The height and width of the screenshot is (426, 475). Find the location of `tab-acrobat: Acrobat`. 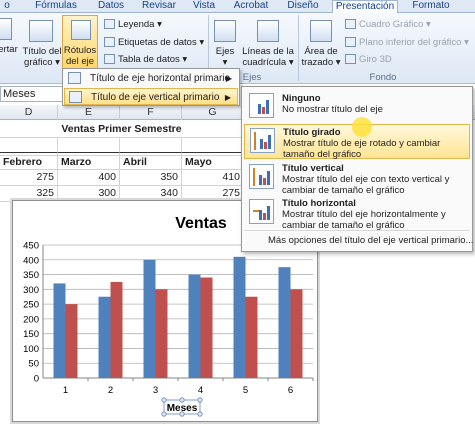

tab-acrobat: Acrobat is located at coordinates (251, 6).